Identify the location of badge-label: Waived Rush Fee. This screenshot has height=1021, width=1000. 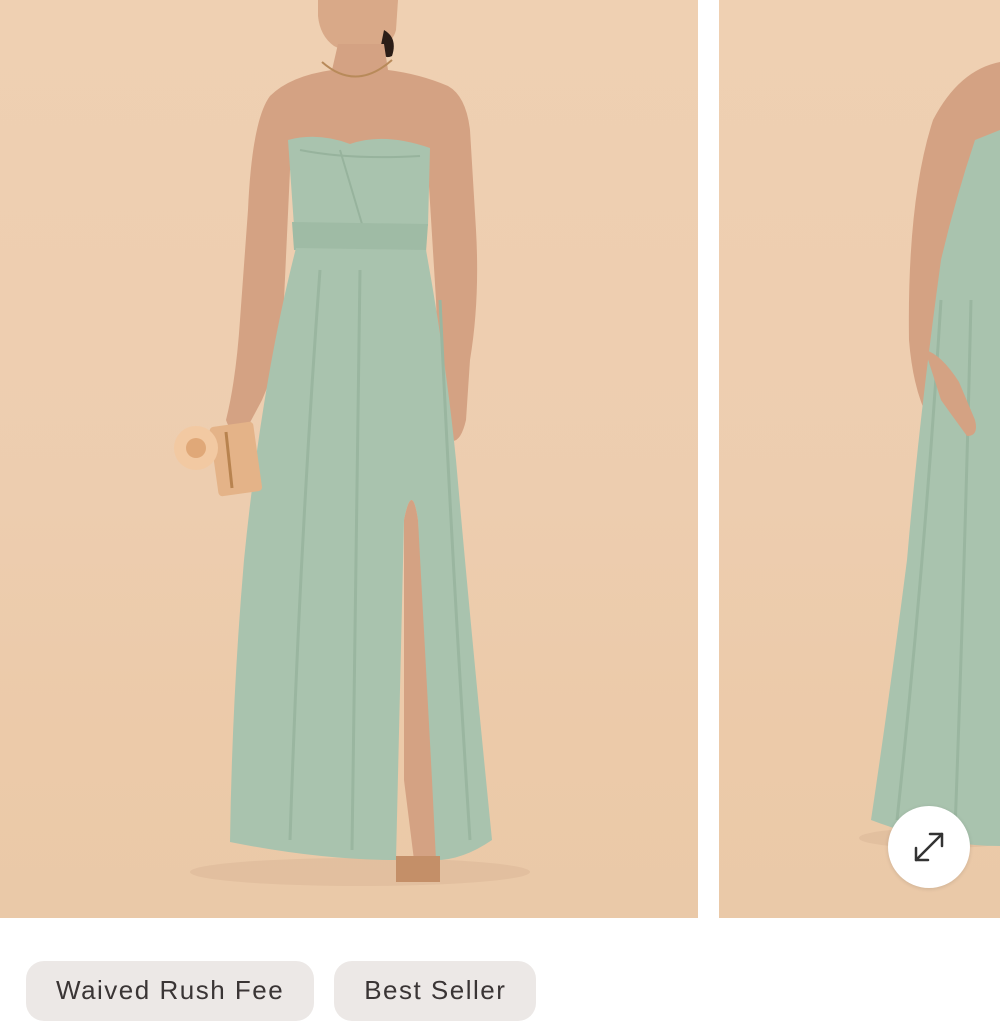
(170, 990).